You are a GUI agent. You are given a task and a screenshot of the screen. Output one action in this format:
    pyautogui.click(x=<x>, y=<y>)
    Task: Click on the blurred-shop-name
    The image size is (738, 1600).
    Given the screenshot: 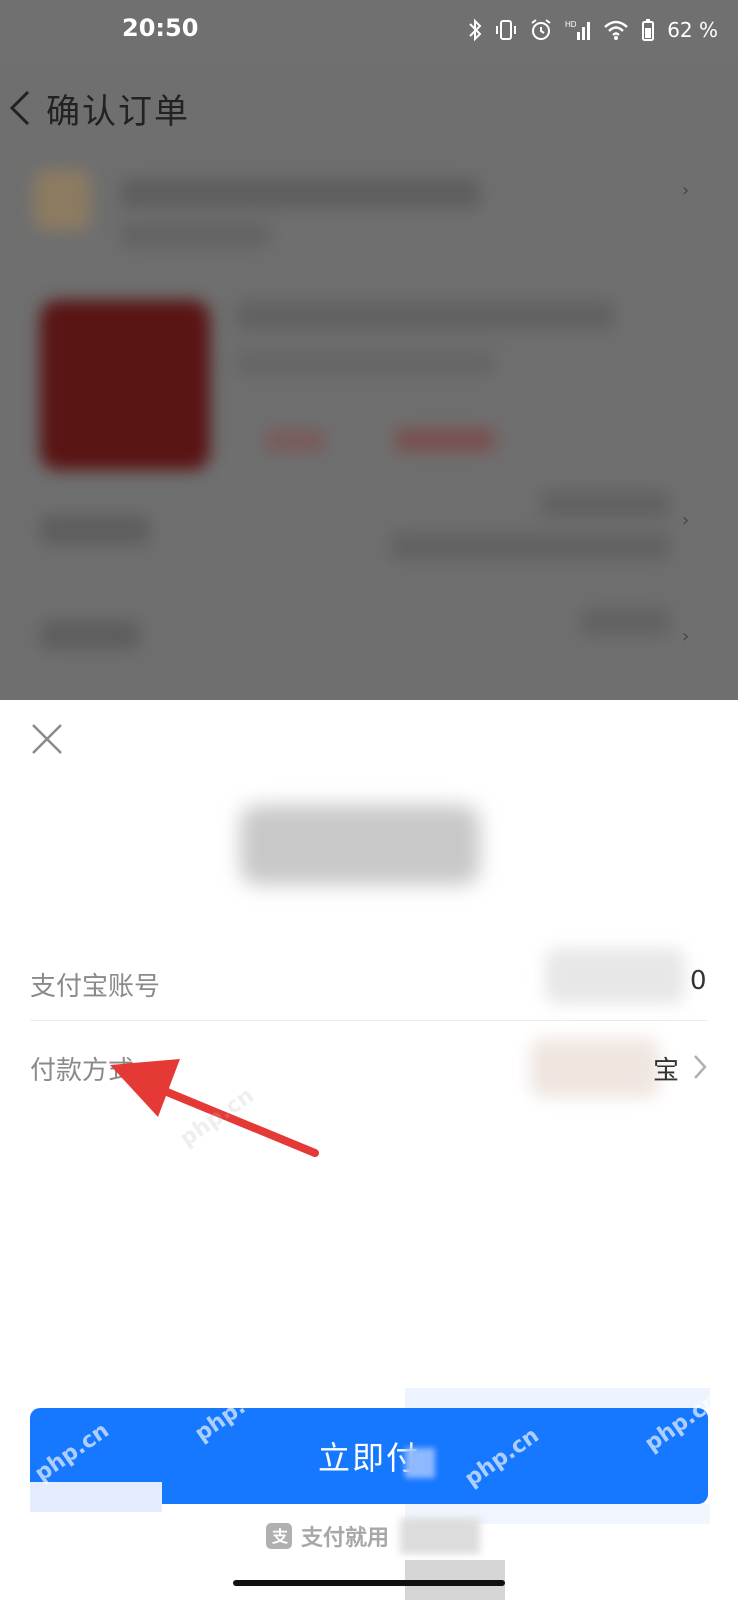 What is the action you would take?
    pyautogui.click(x=300, y=193)
    